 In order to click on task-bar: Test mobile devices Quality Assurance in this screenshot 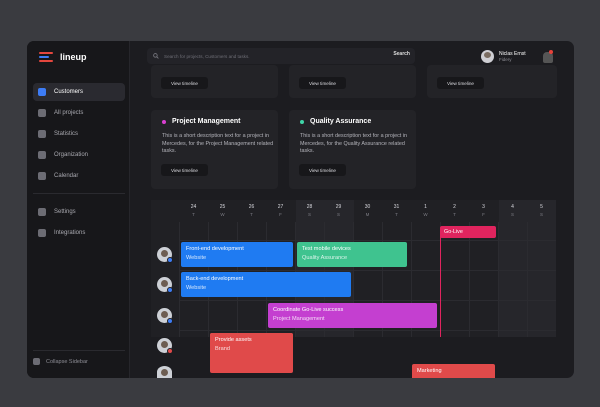, I will do `click(352, 254)`.